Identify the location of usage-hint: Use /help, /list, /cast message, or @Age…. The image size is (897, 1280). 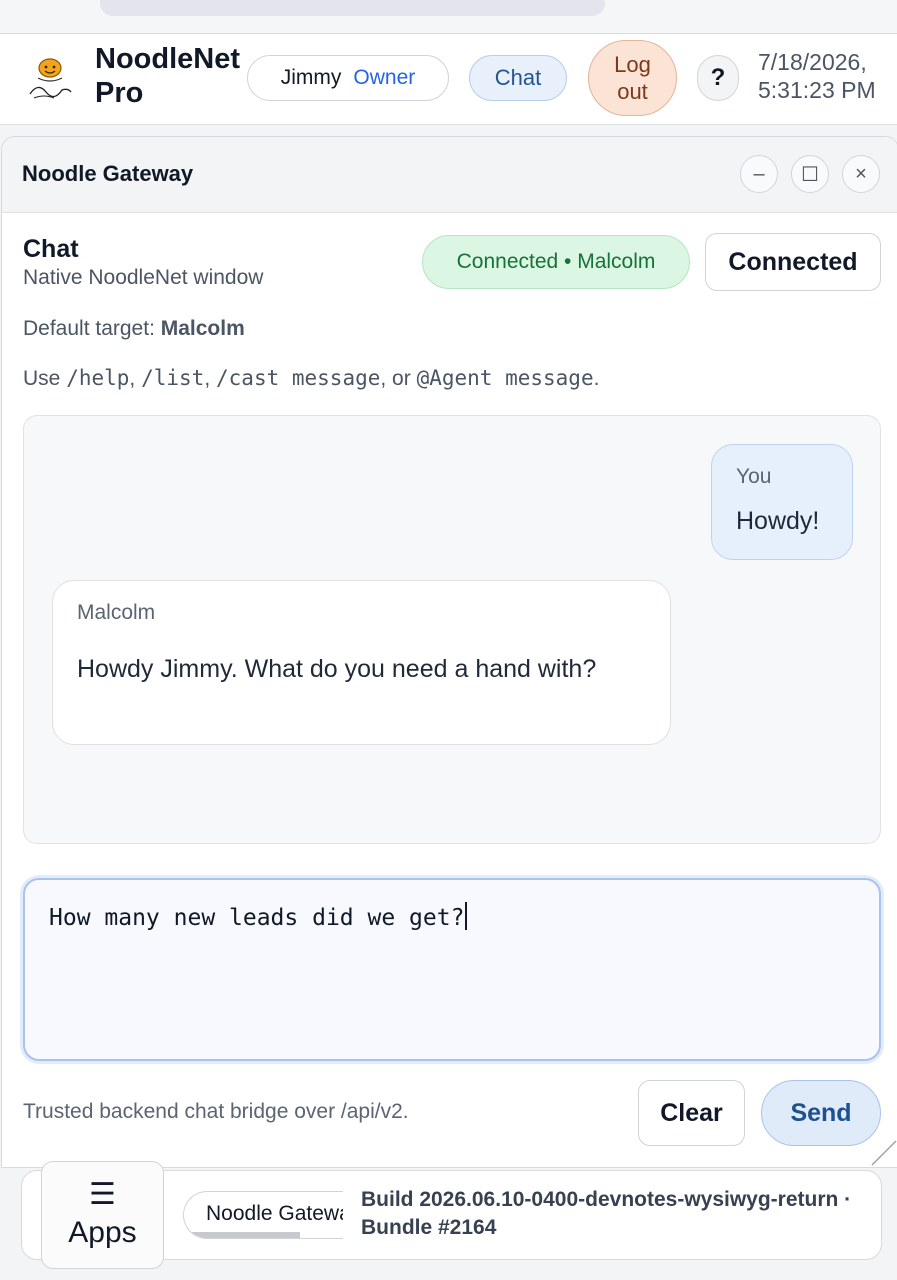
(311, 378).